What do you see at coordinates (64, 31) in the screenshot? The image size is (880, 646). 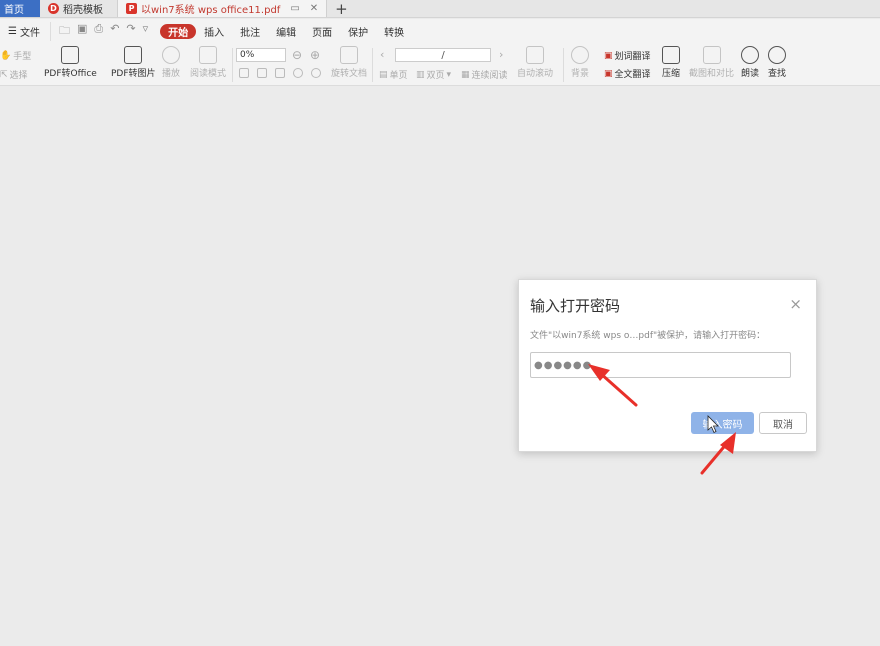 I see `open-folder-icon: 🗀` at bounding box center [64, 31].